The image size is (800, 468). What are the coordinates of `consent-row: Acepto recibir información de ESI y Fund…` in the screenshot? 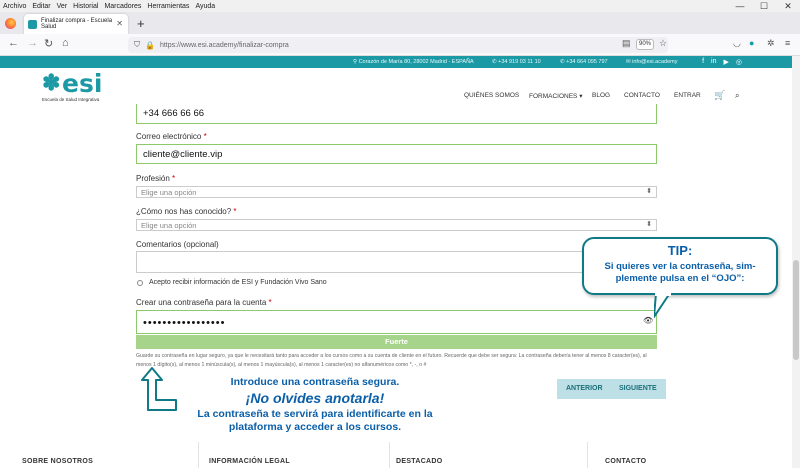 It's located at (232, 282).